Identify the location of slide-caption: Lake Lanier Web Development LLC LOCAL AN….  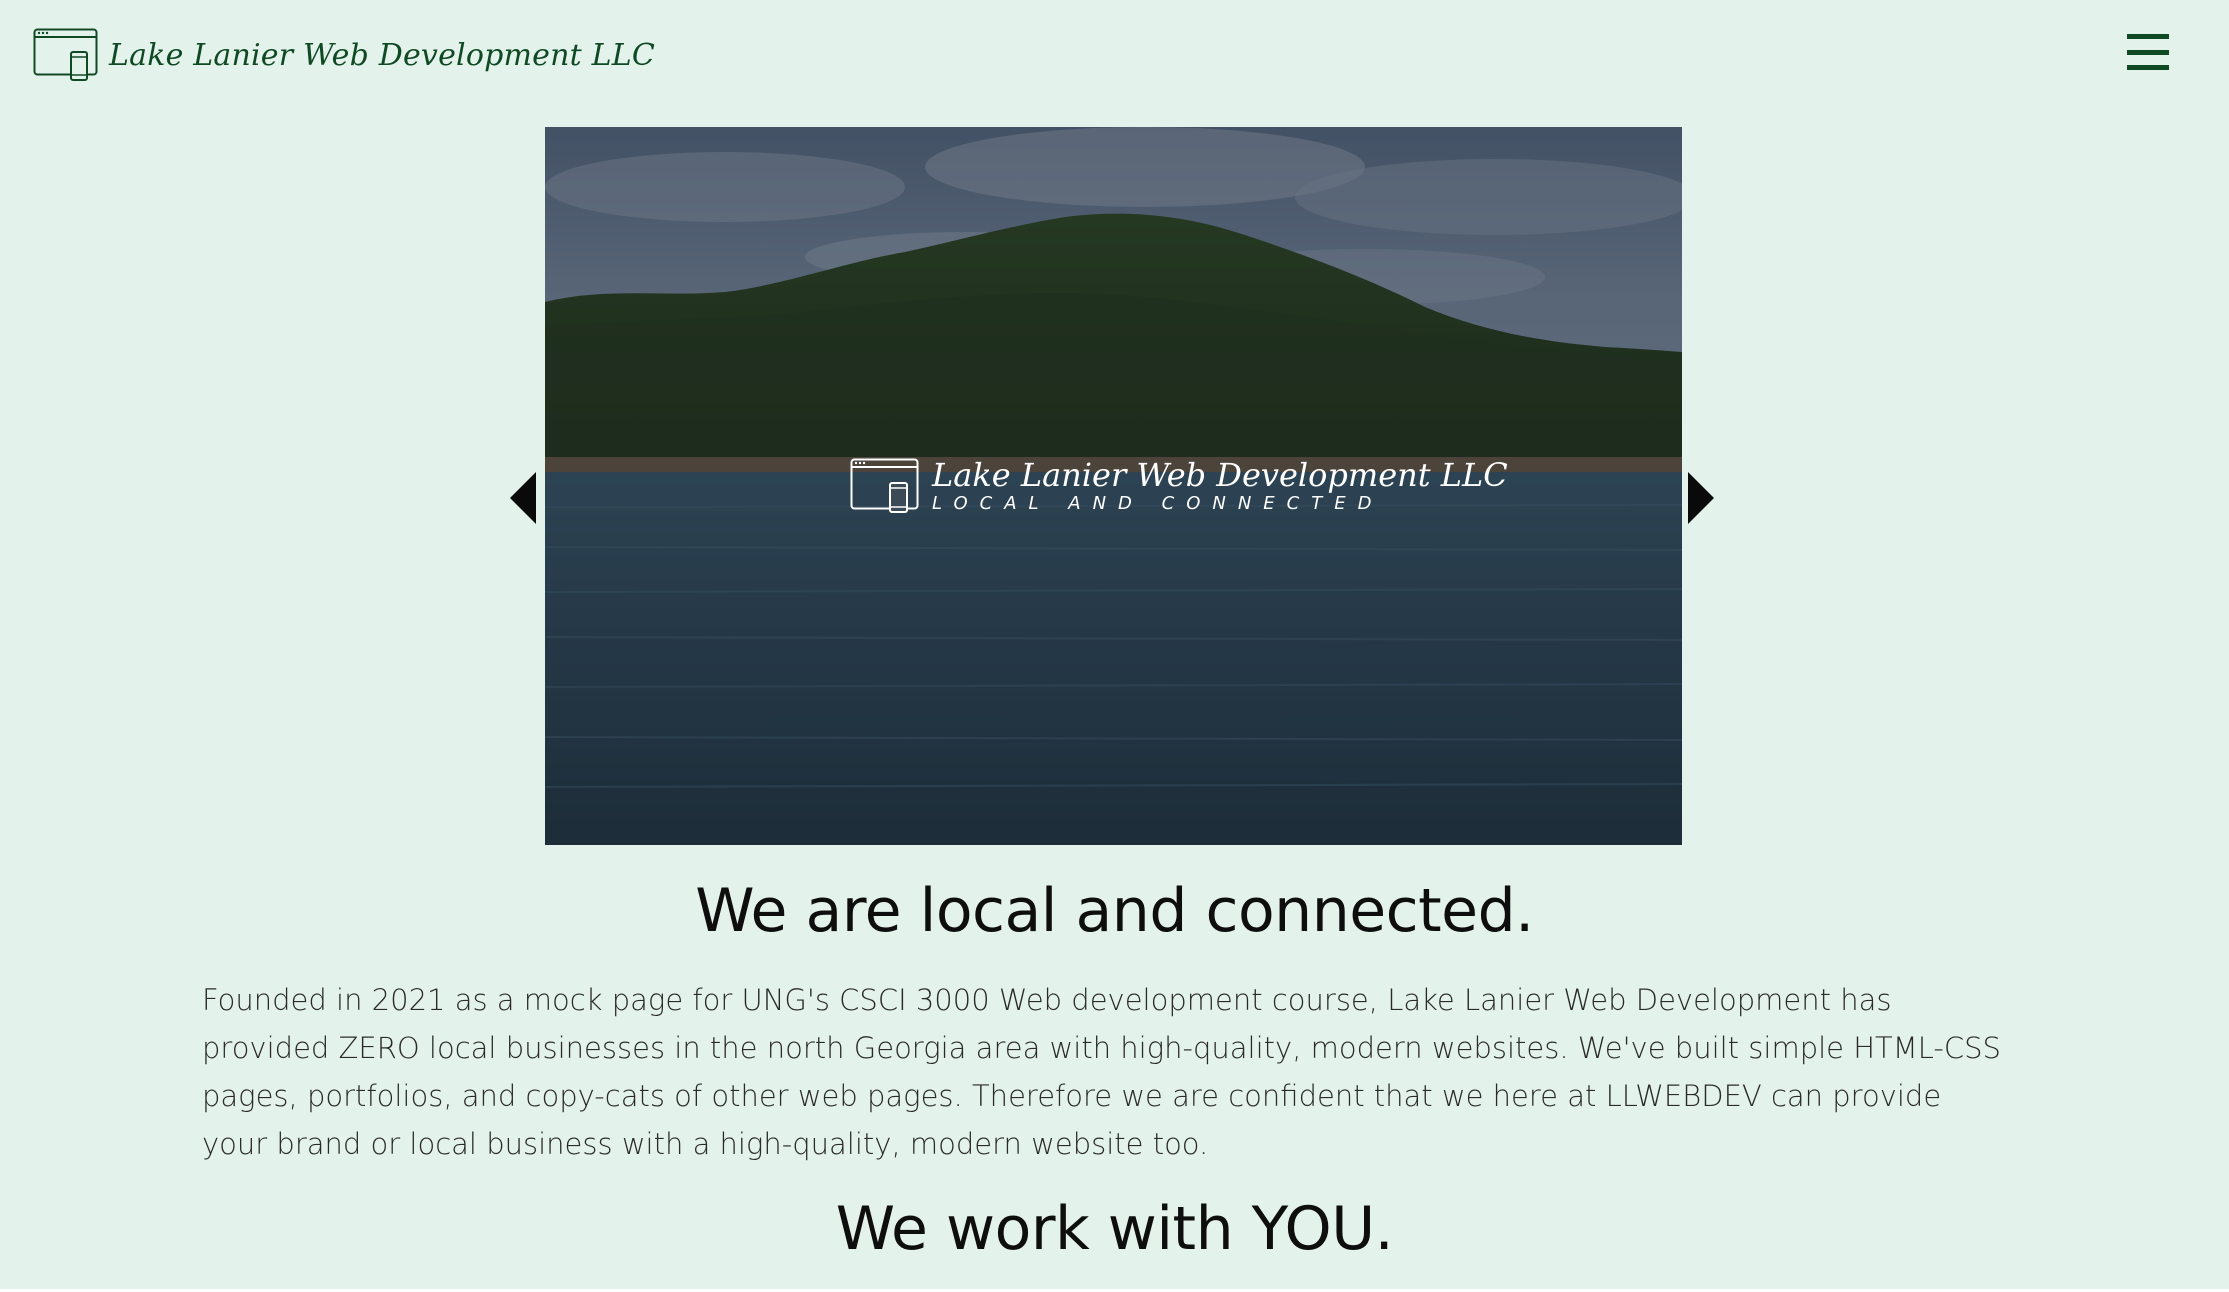
(1179, 486).